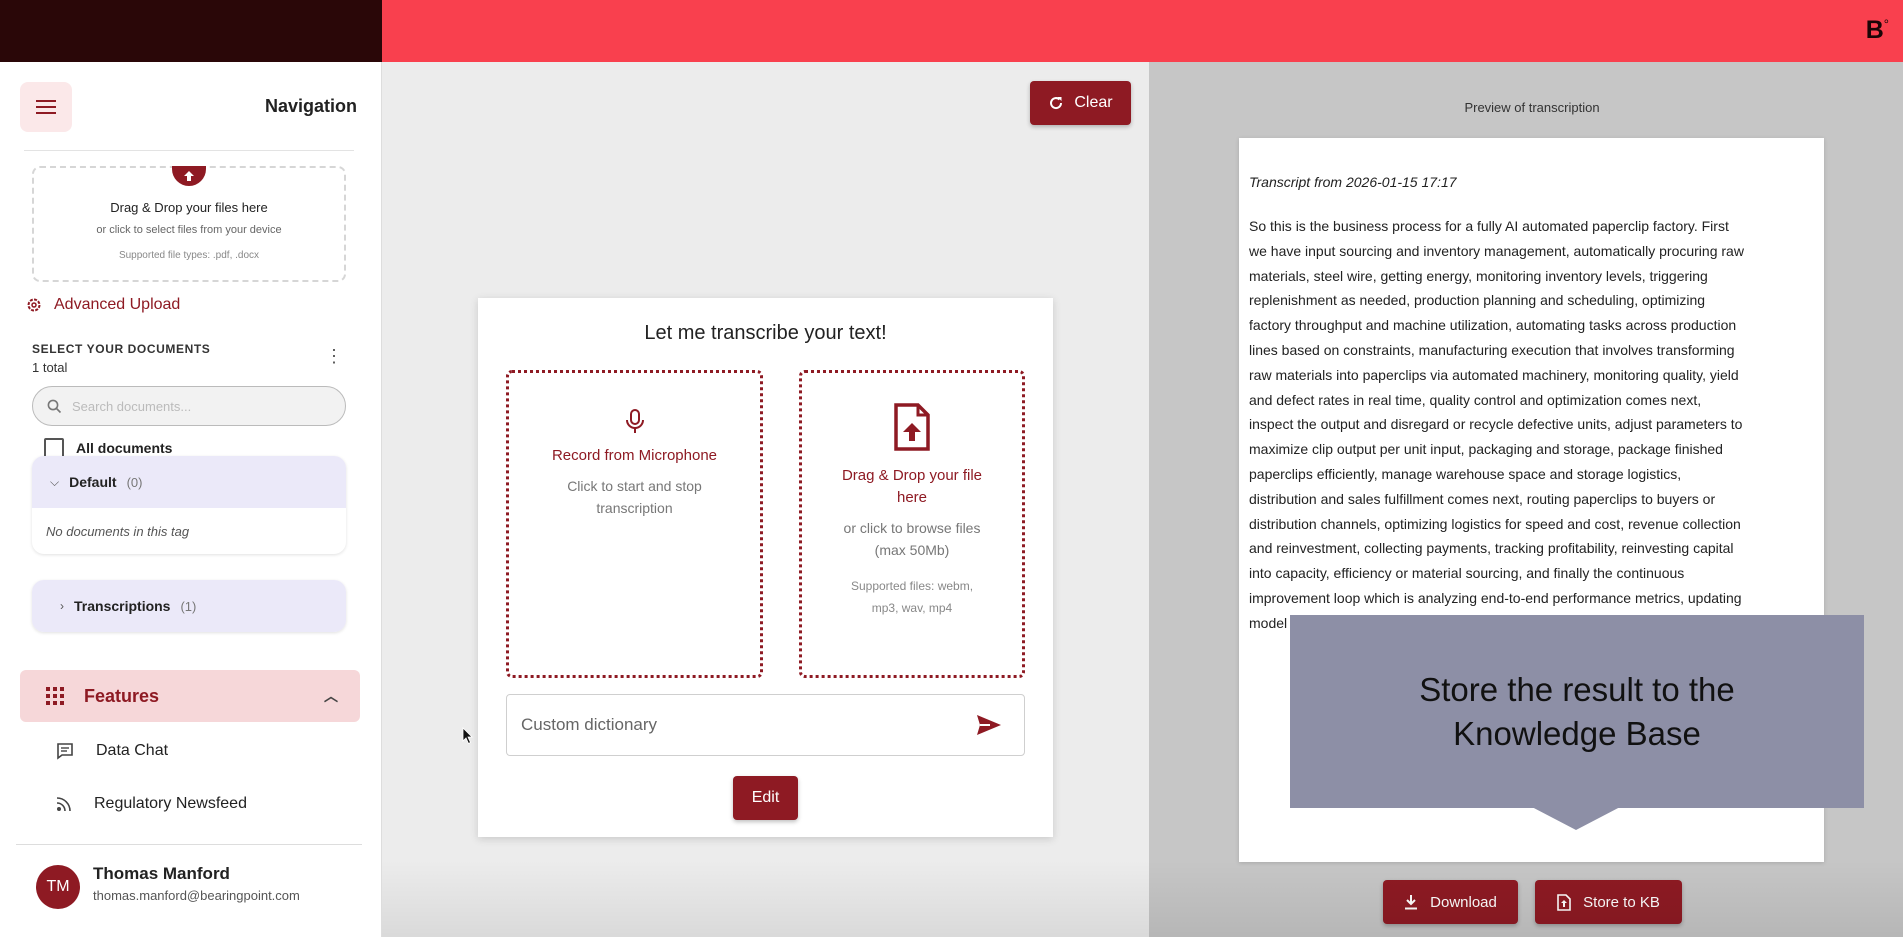 The height and width of the screenshot is (937, 1903). Describe the element at coordinates (1877, 30) in the screenshot. I see `brand-logo: B°` at that location.